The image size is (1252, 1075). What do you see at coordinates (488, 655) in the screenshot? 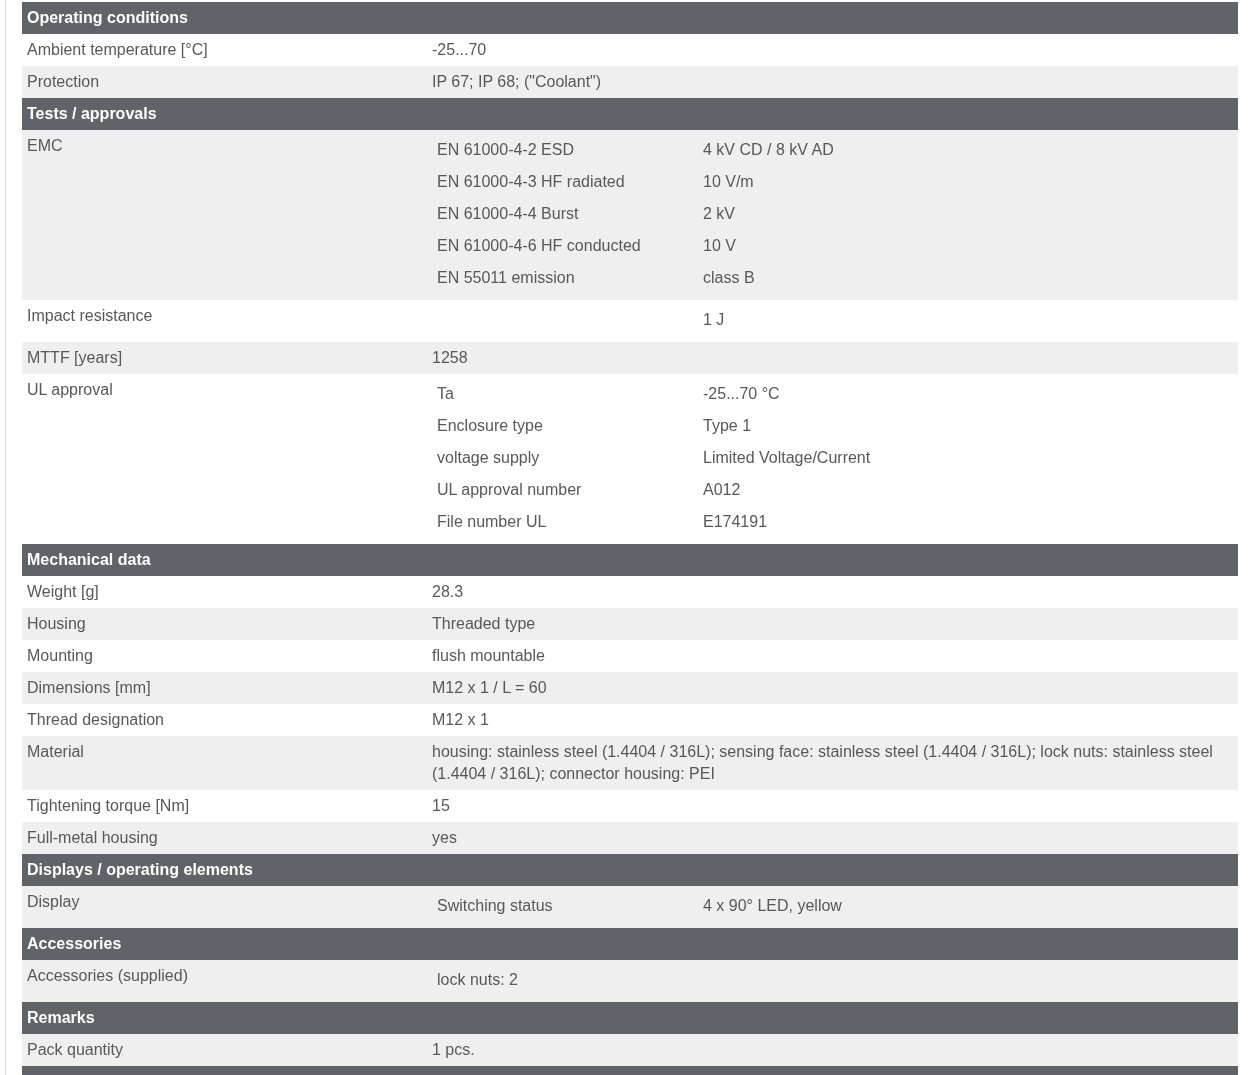
I see `property-value: flush mountable` at bounding box center [488, 655].